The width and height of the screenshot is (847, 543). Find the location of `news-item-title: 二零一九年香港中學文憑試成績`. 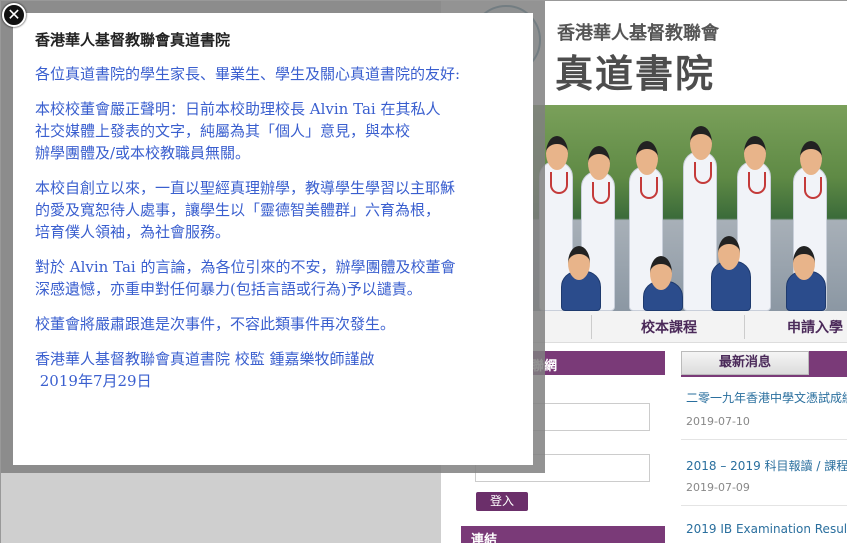

news-item-title: 二零一九年香港中學文憑試成績 is located at coordinates (766, 397).